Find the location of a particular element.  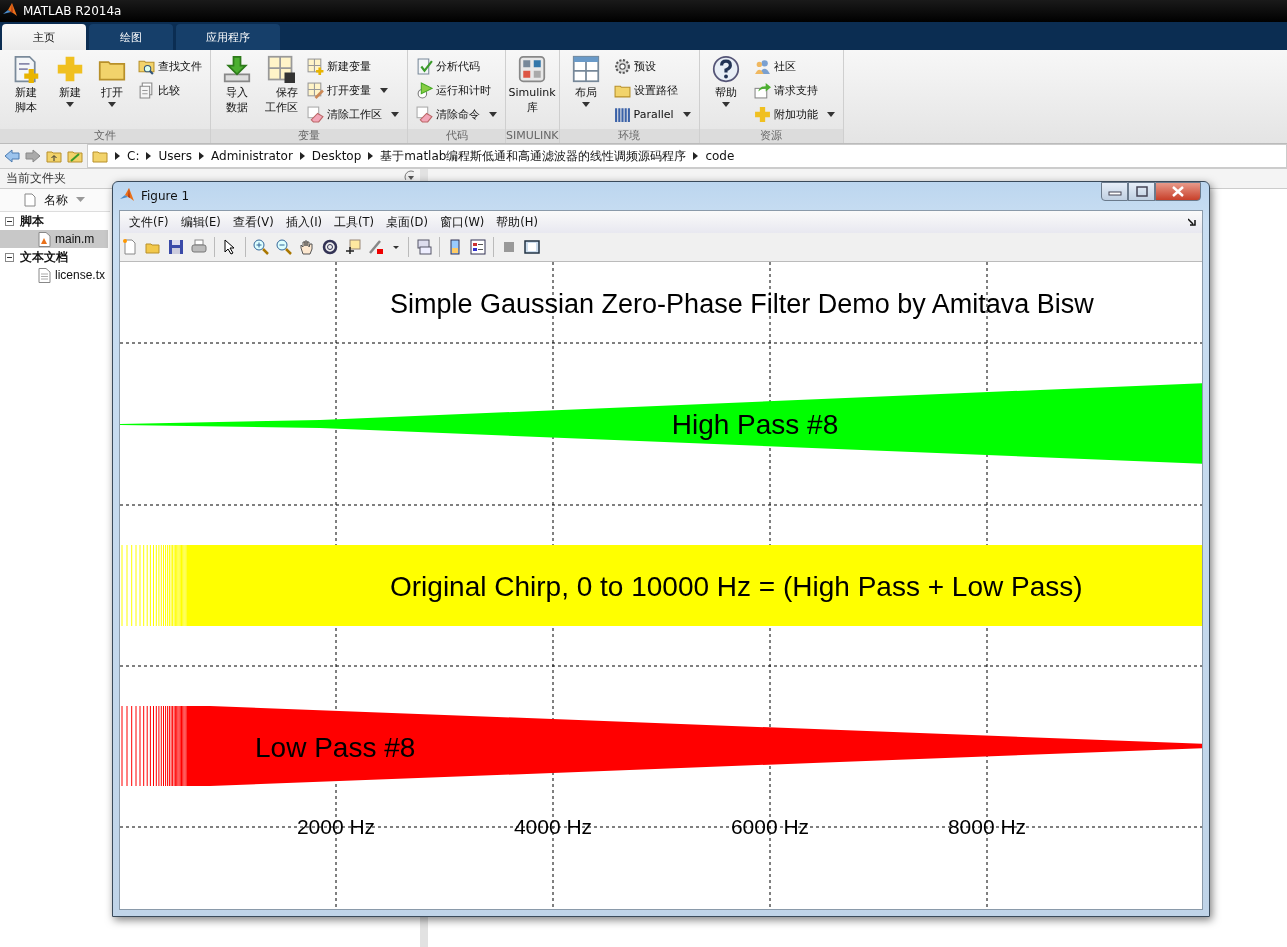

document-icon is located at coordinates (30, 200).